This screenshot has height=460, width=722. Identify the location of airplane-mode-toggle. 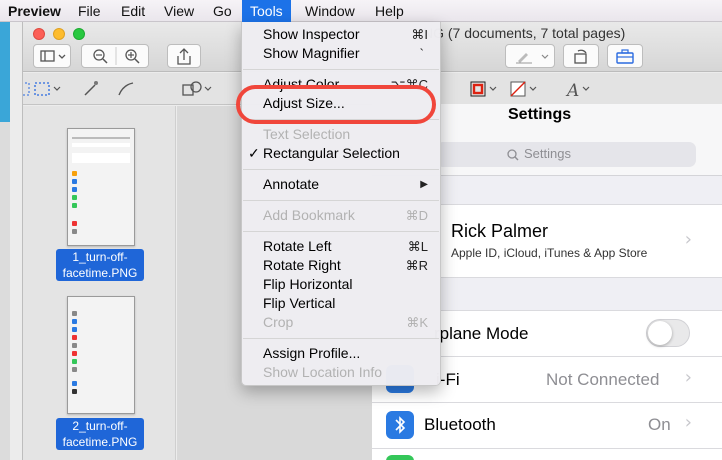
(668, 333).